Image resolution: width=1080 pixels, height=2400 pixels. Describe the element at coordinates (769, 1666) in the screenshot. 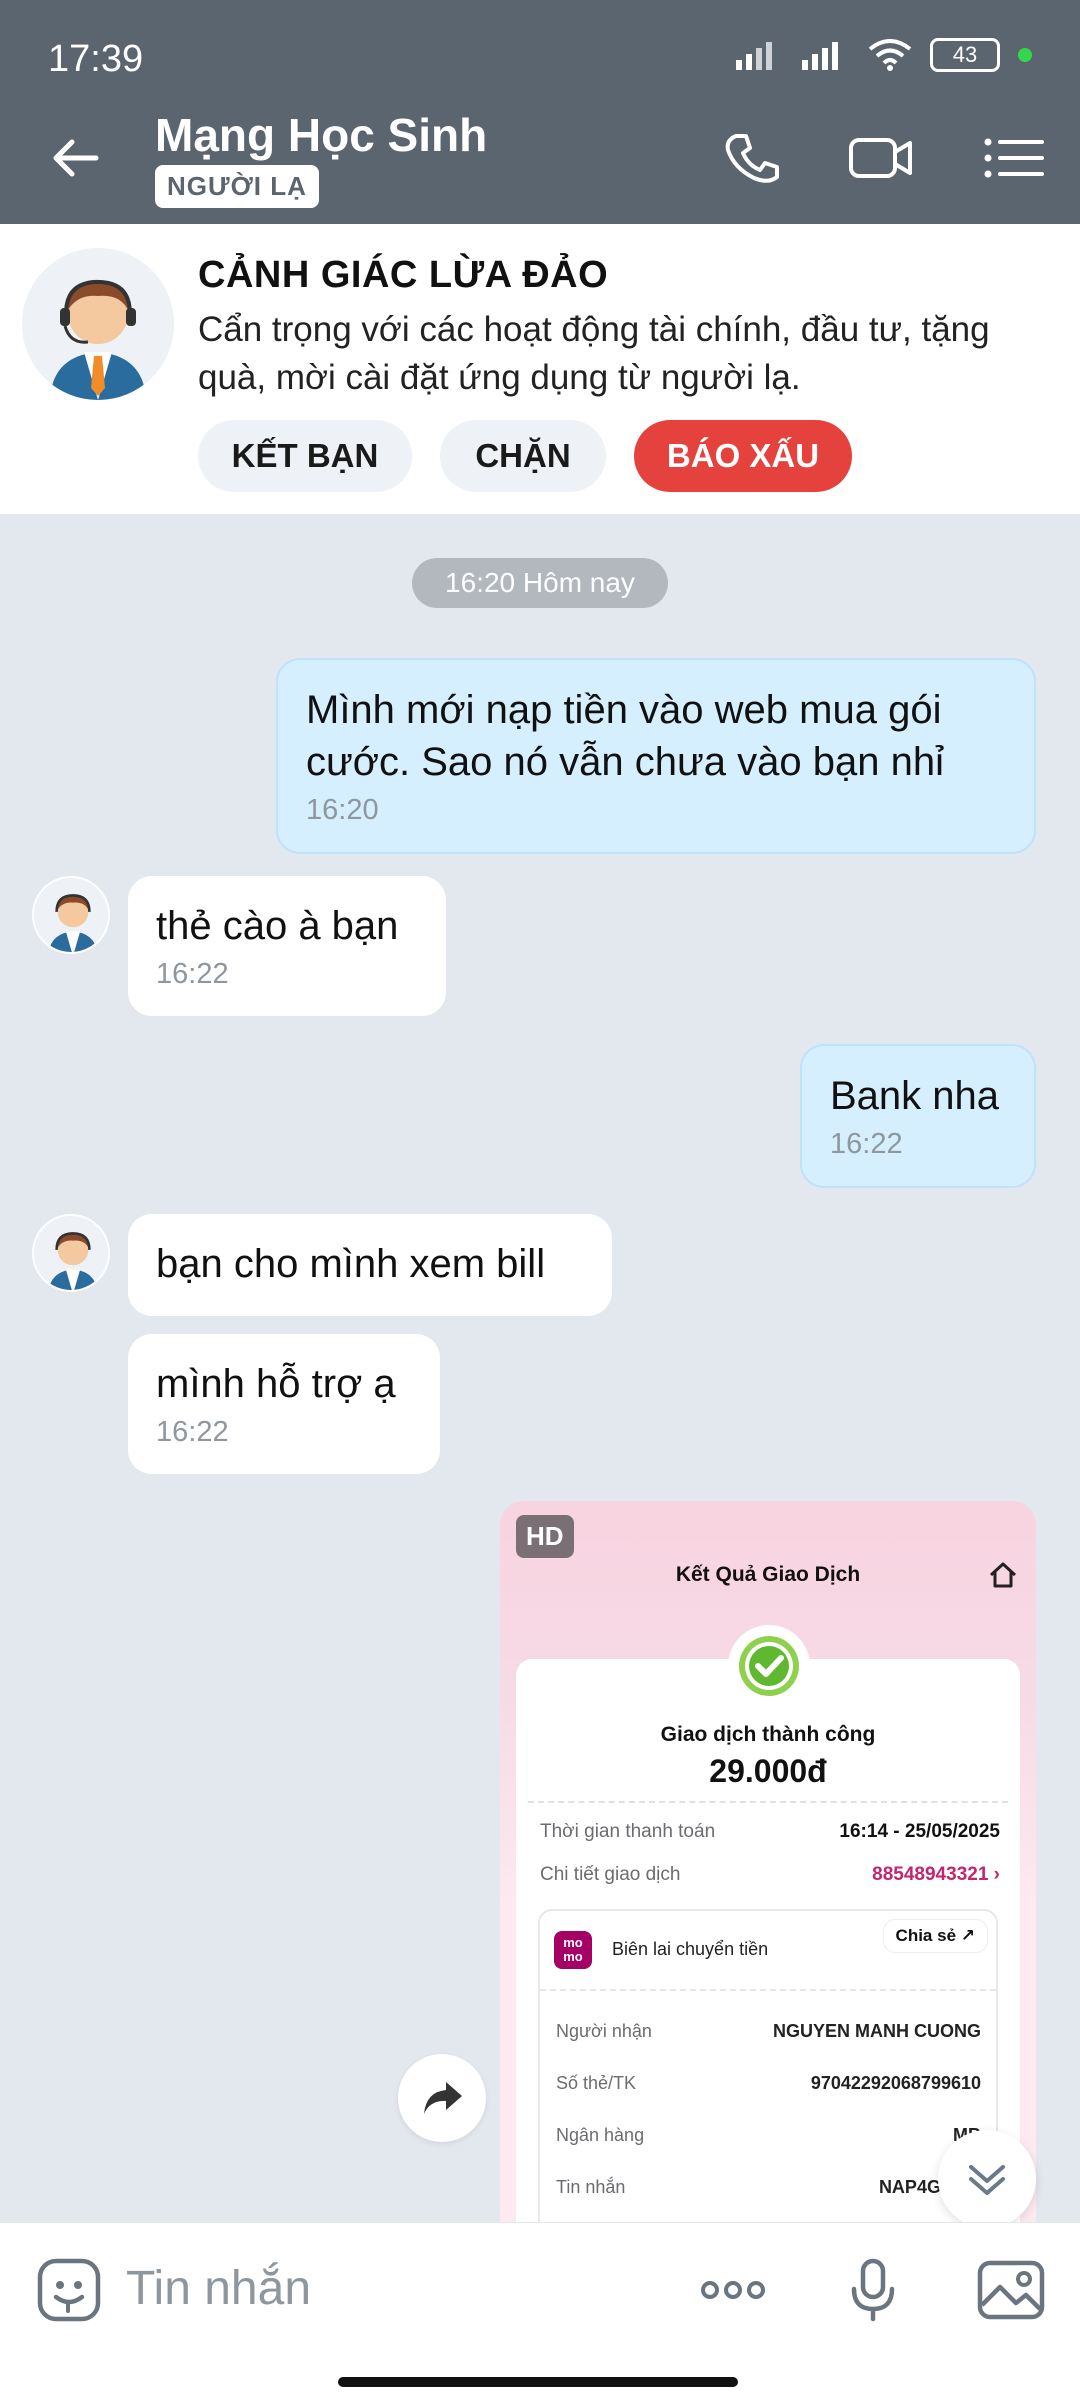

I see `success-check-icon` at that location.